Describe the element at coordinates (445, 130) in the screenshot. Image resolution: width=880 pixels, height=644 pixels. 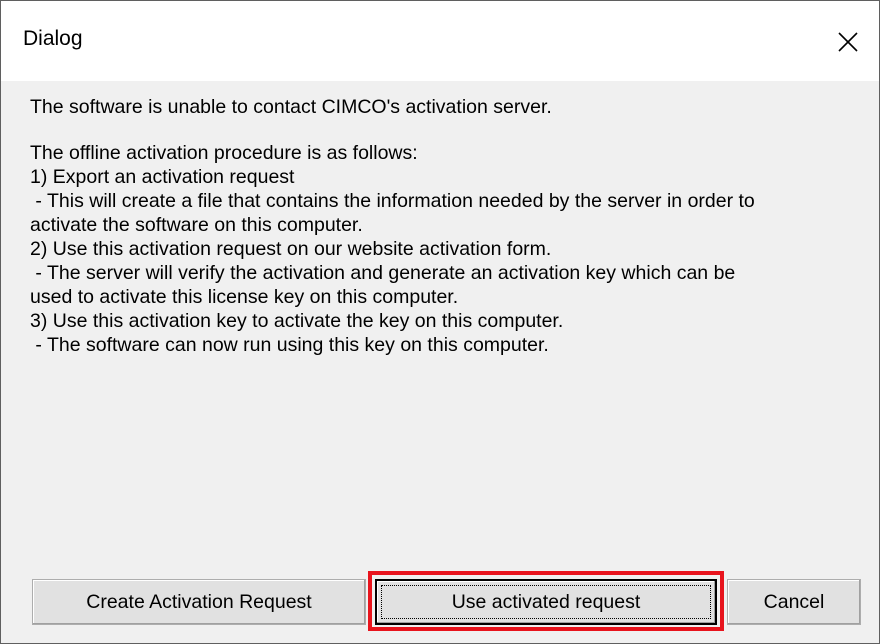
I see `message-gap` at that location.